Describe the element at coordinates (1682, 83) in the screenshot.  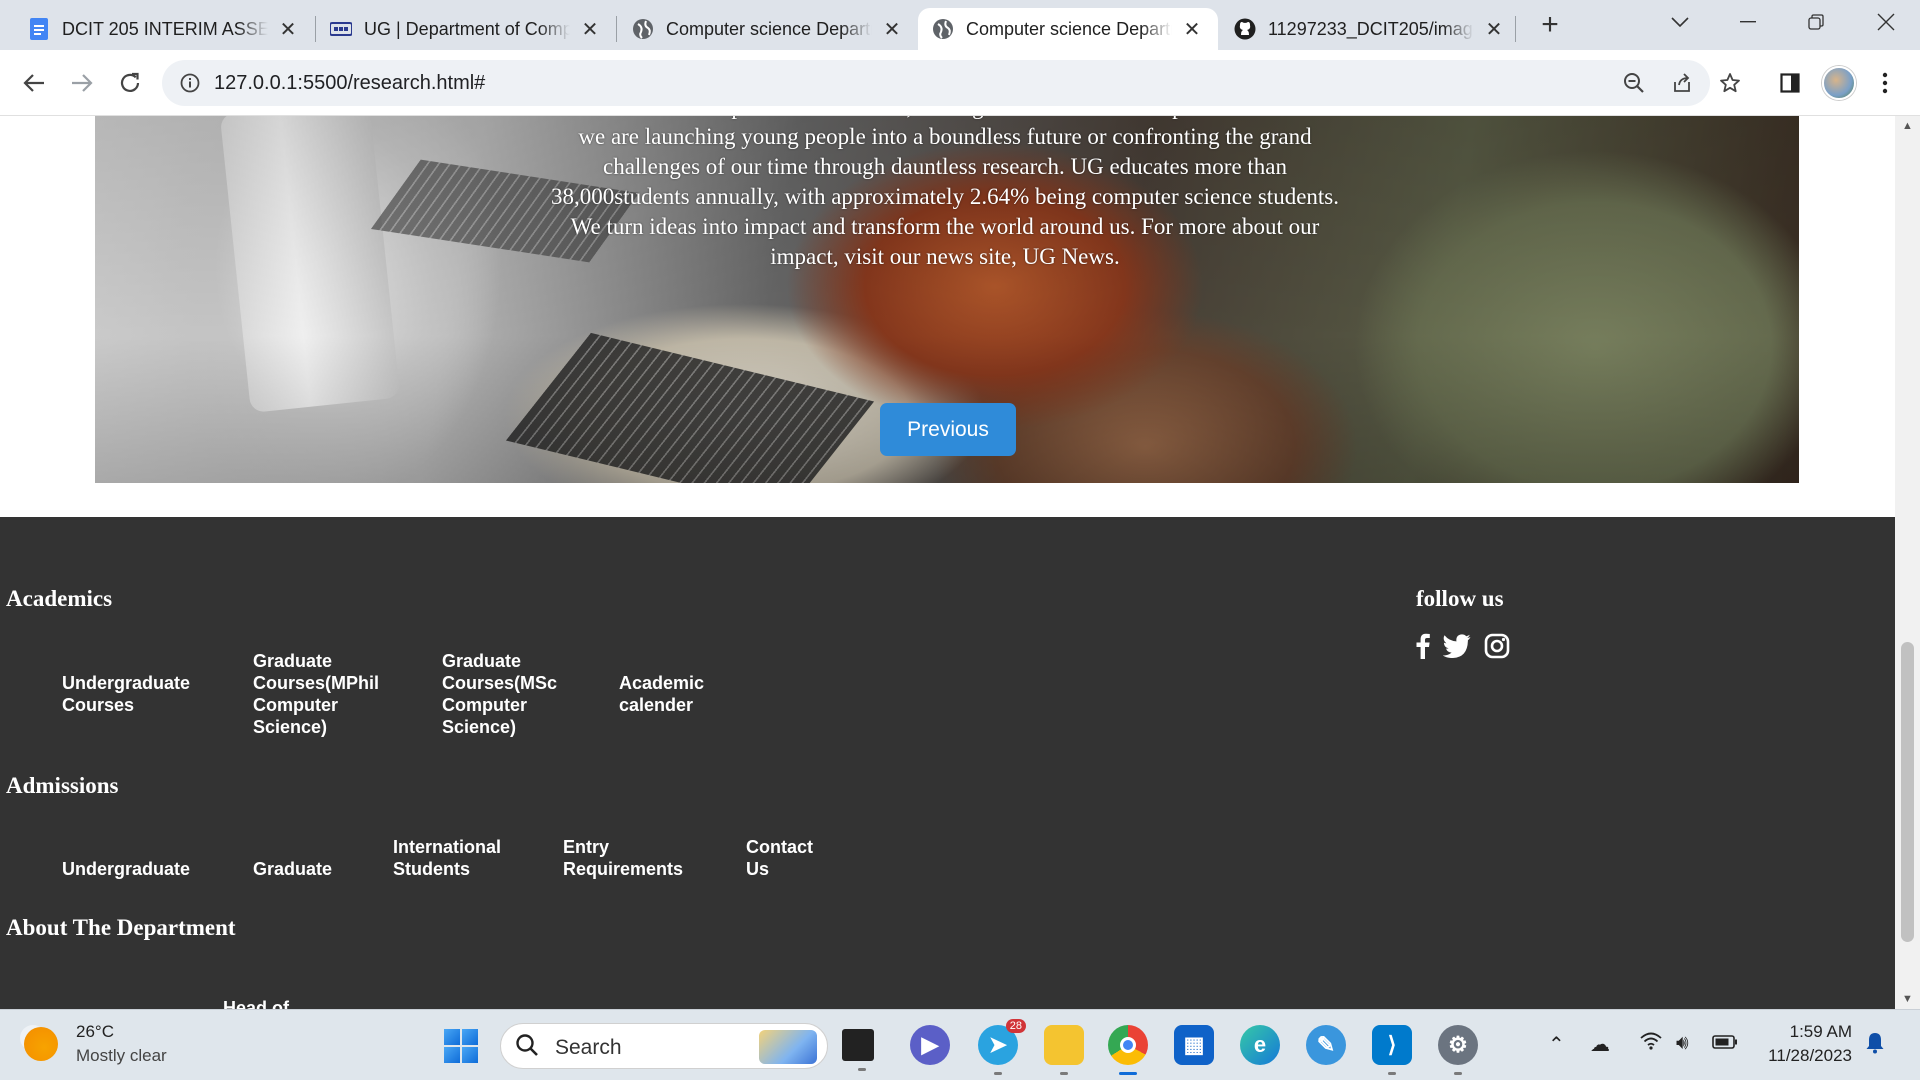
I see `share-icon` at that location.